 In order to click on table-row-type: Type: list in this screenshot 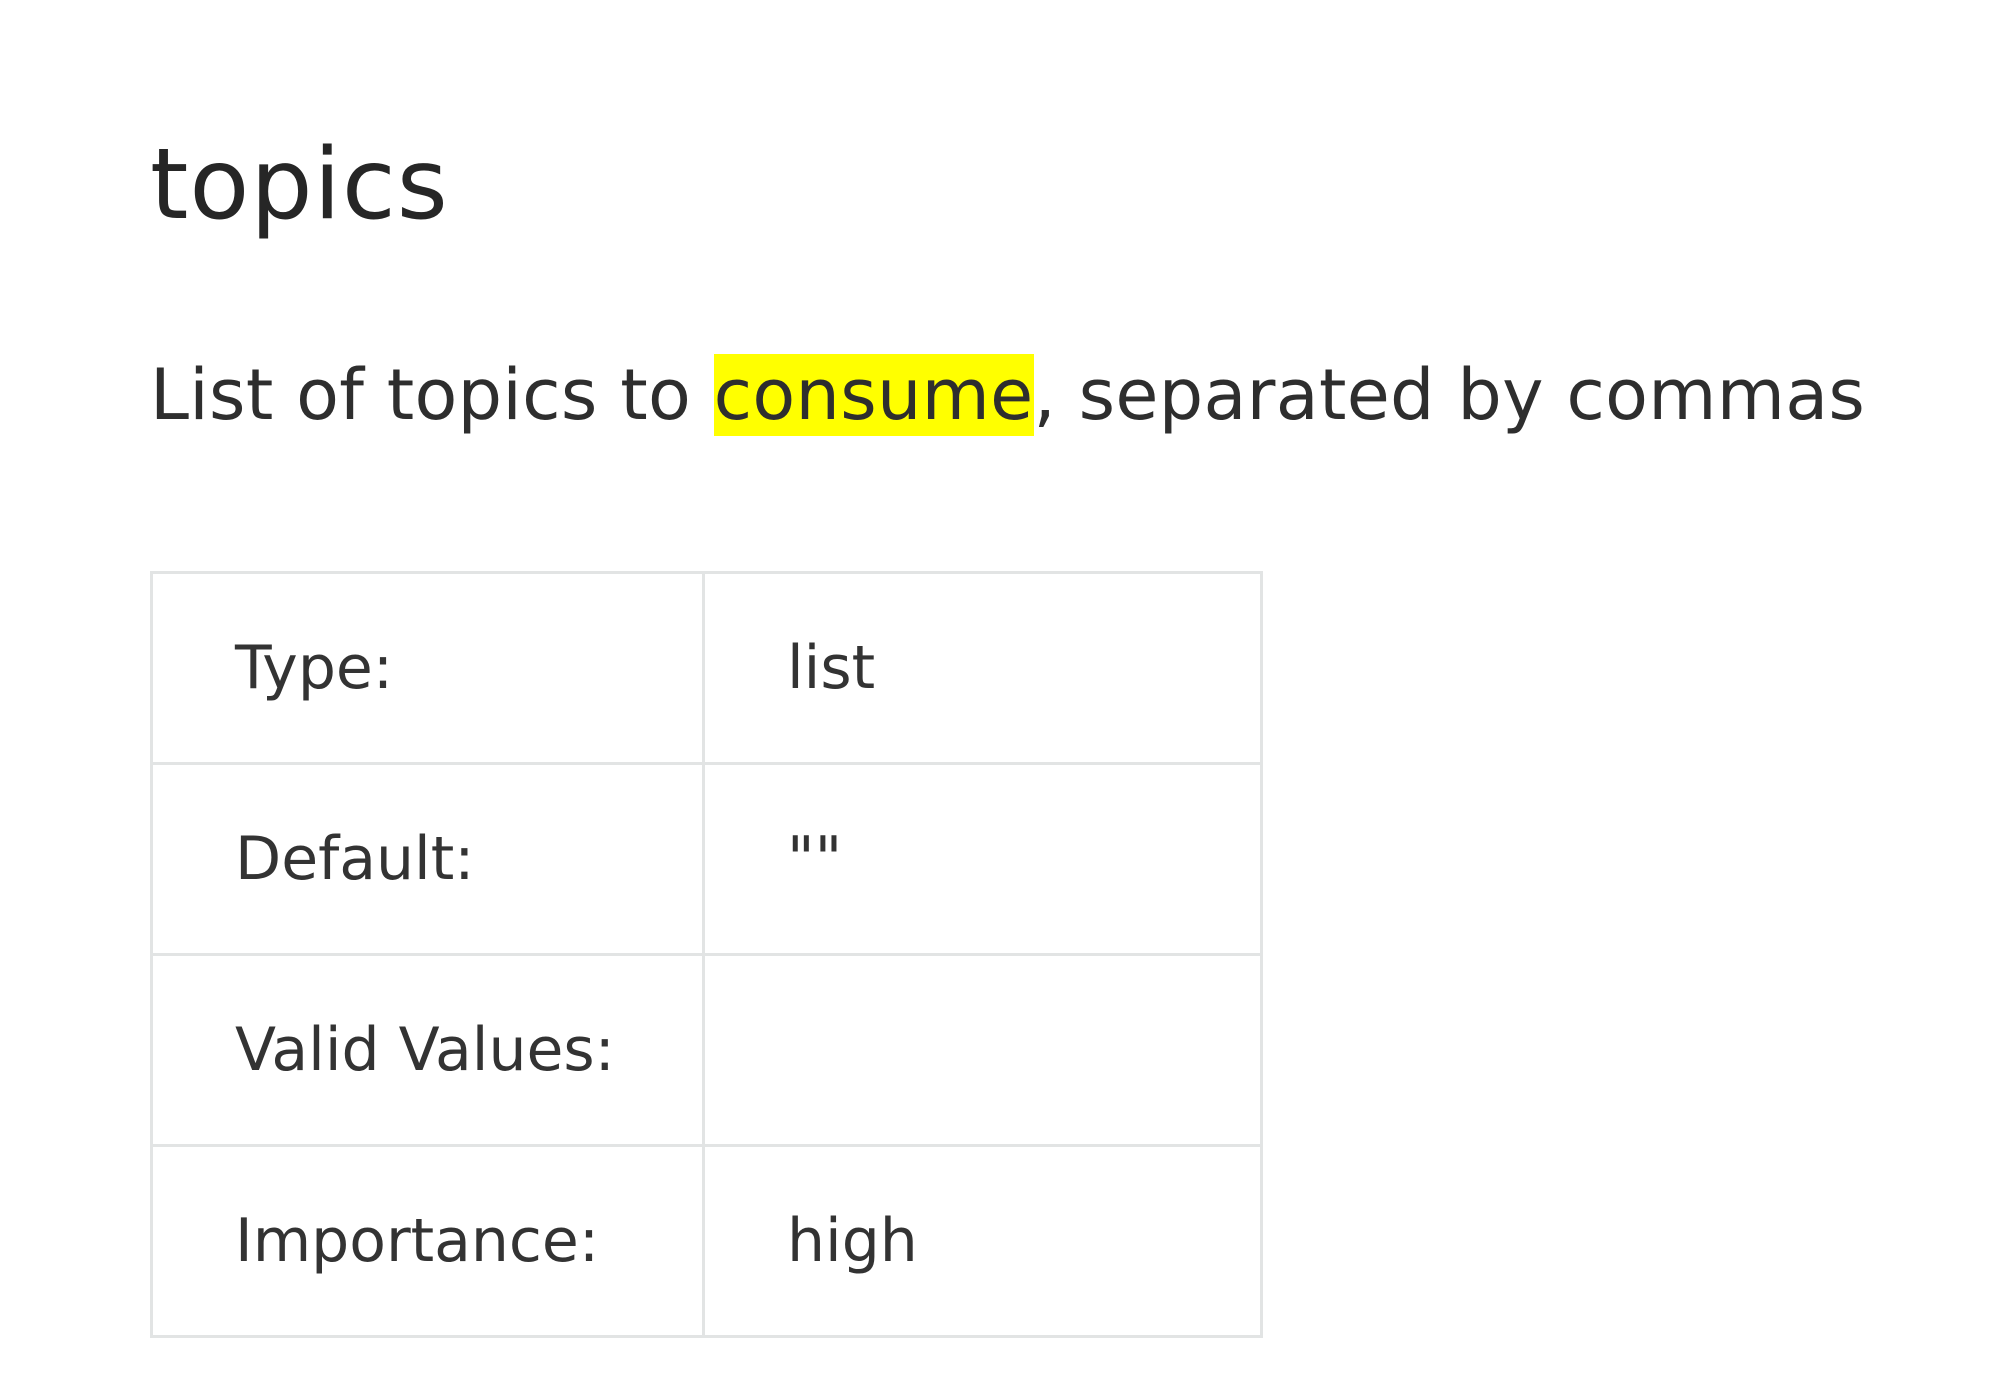, I will do `click(706, 668)`.